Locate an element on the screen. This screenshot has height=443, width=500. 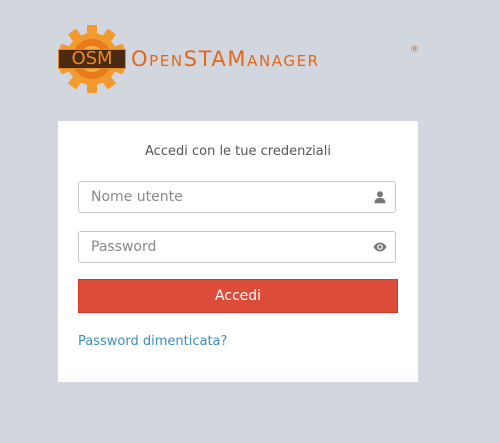
username-field is located at coordinates (237, 197).